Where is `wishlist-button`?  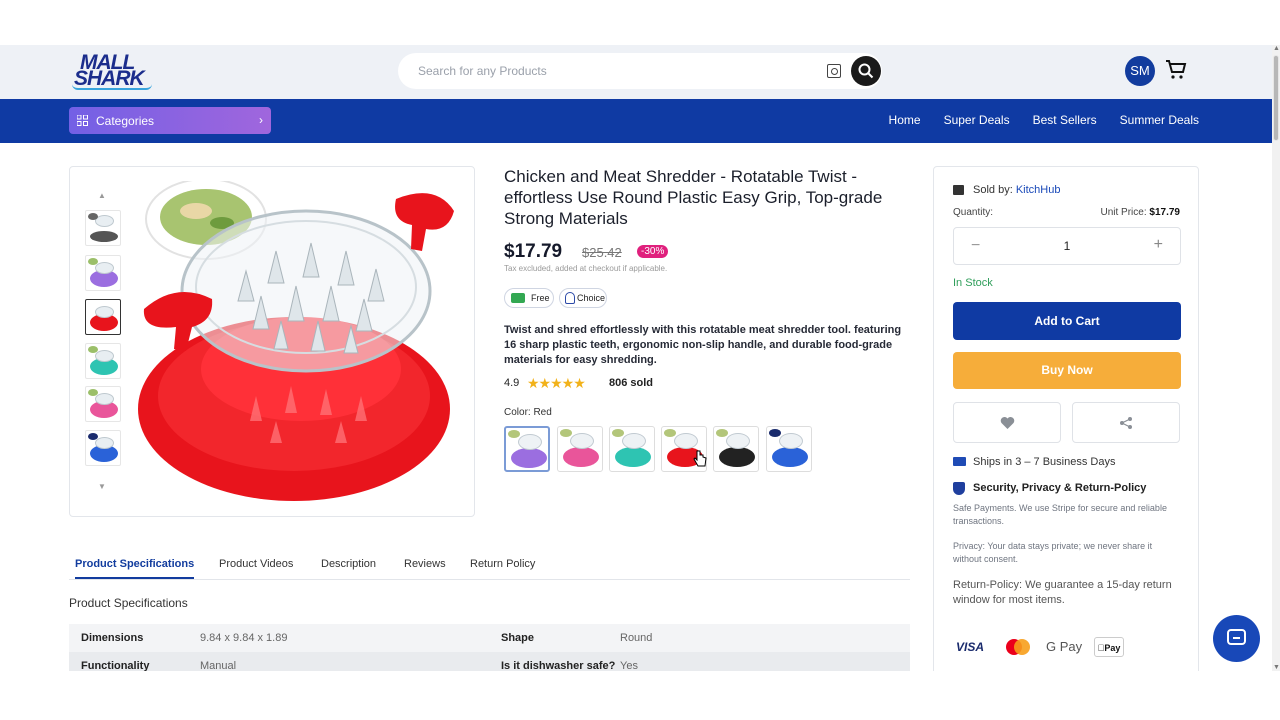 wishlist-button is located at coordinates (1007, 422).